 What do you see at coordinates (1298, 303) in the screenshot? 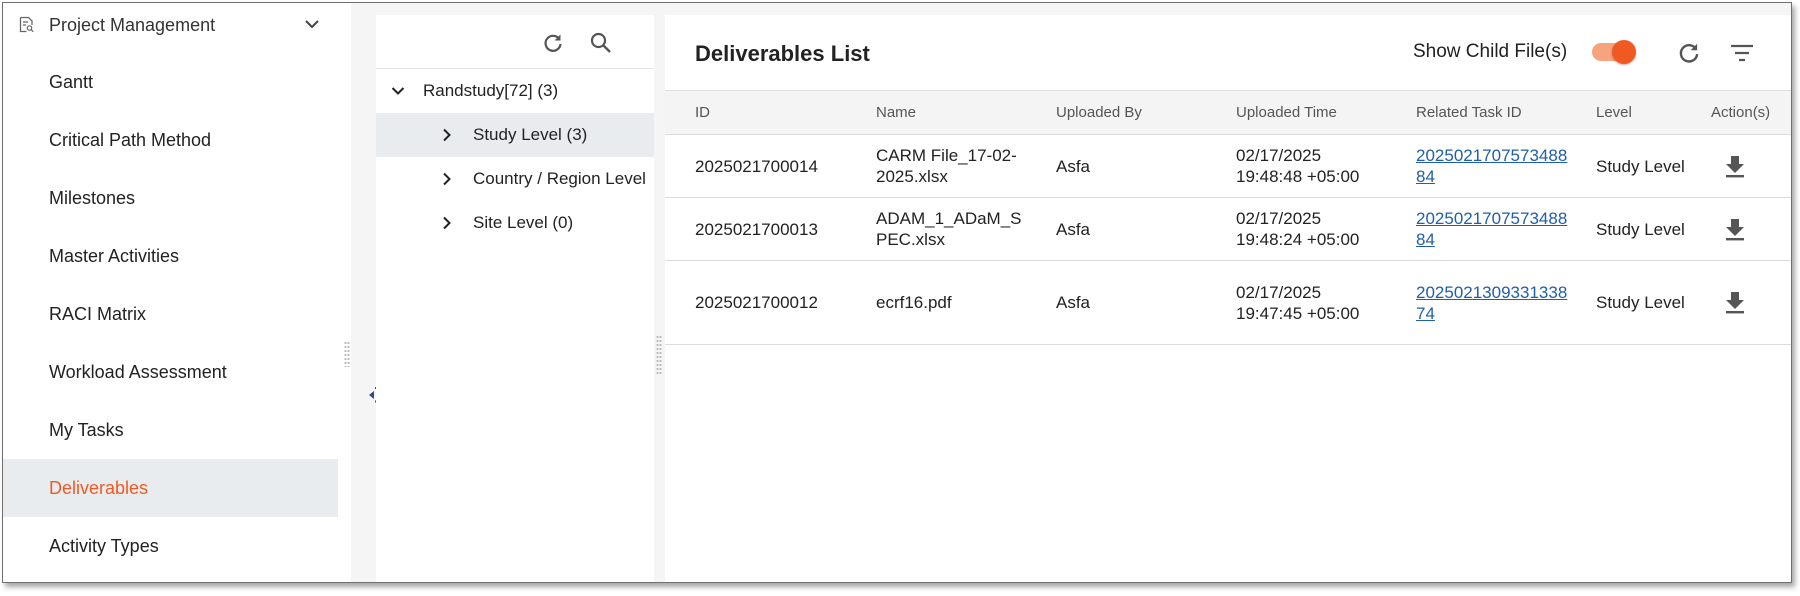
I see `cell-uploaded-time: 02/17/2025 19:47:45 +05:00` at bounding box center [1298, 303].